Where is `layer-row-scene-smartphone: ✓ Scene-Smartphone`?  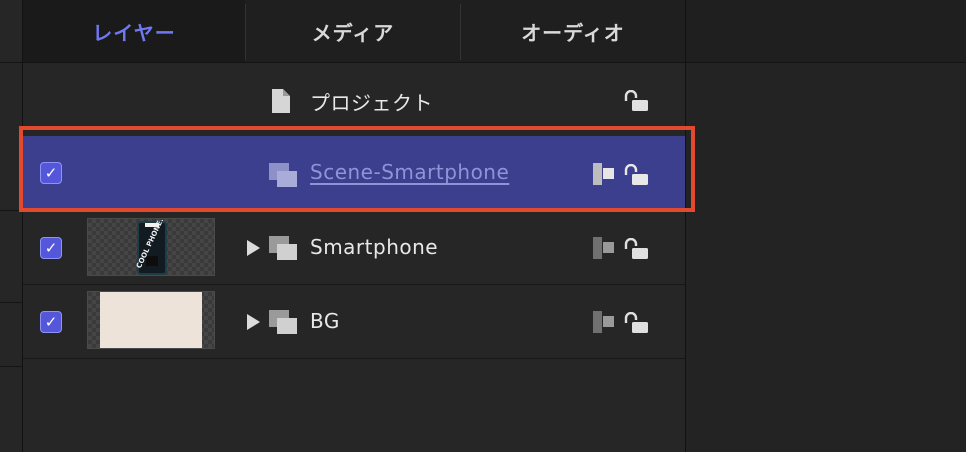 layer-row-scene-smartphone: ✓ Scene-Smartphone is located at coordinates (354, 173).